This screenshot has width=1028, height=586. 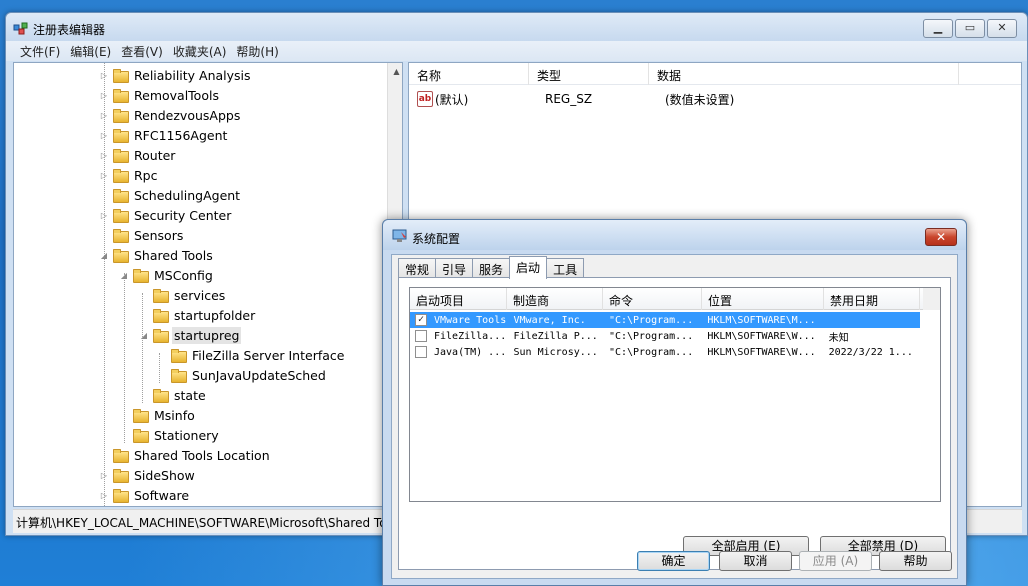 What do you see at coordinates (190, 395) in the screenshot?
I see `tree-node-label: state` at bounding box center [190, 395].